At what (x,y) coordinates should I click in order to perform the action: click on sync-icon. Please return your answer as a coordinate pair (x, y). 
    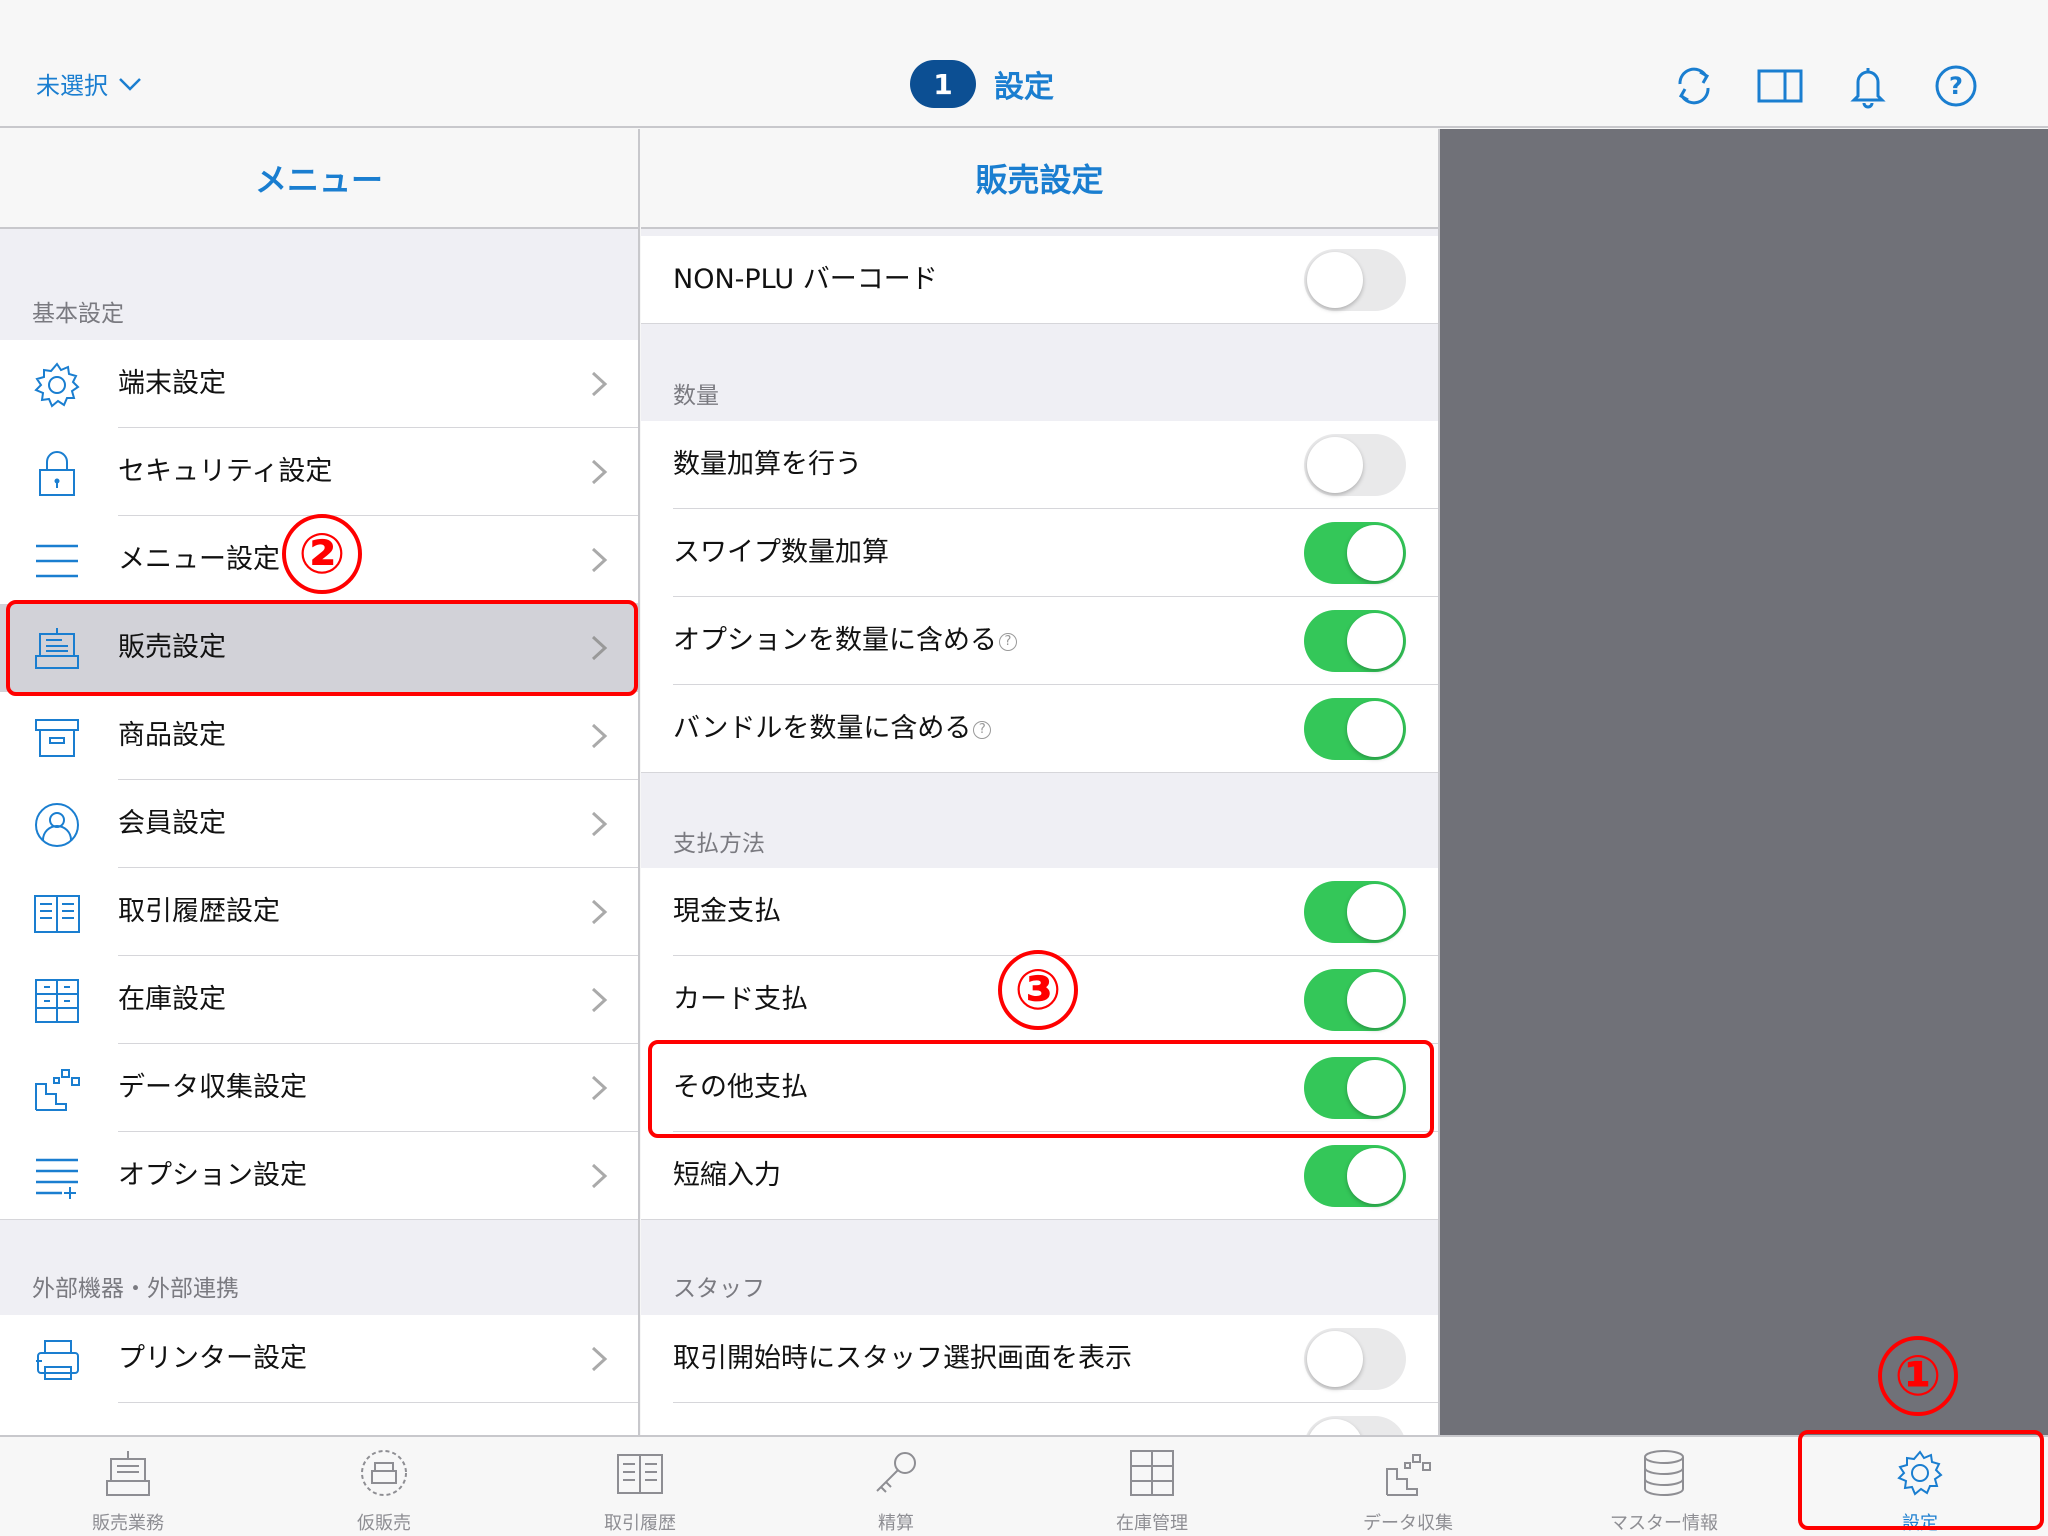
    Looking at the image, I should click on (1694, 86).